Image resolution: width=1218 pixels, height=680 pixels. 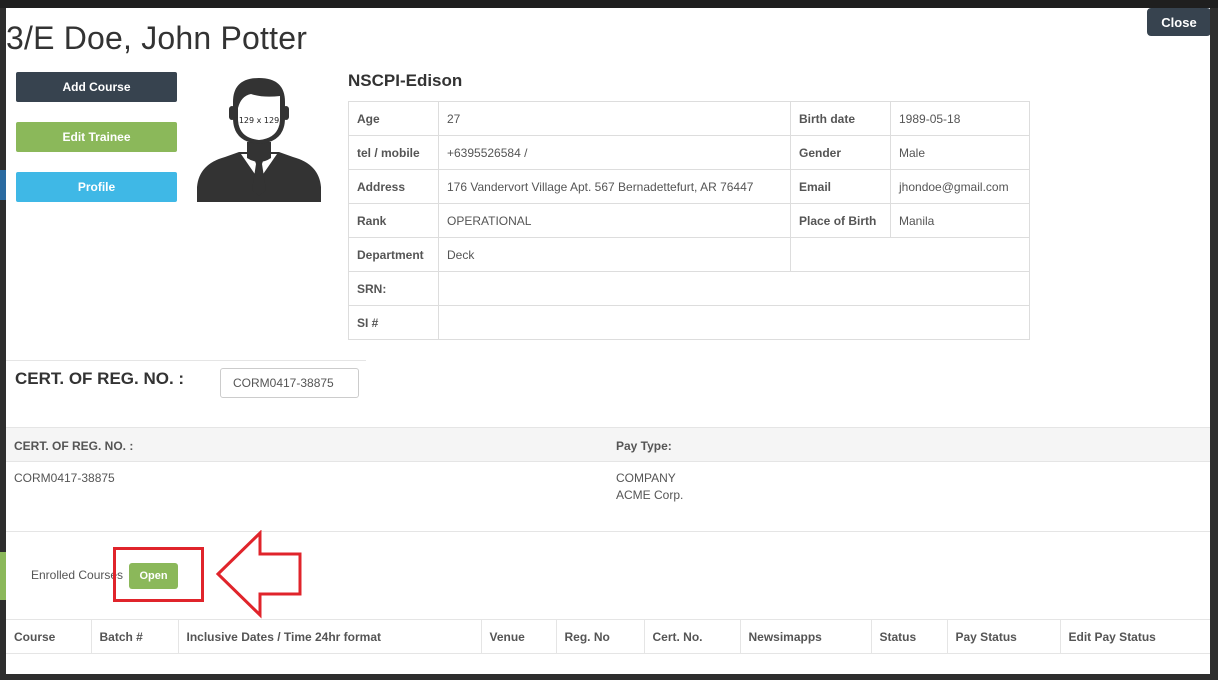 I want to click on organization-name: NSCPI-Edison, so click(x=405, y=80).